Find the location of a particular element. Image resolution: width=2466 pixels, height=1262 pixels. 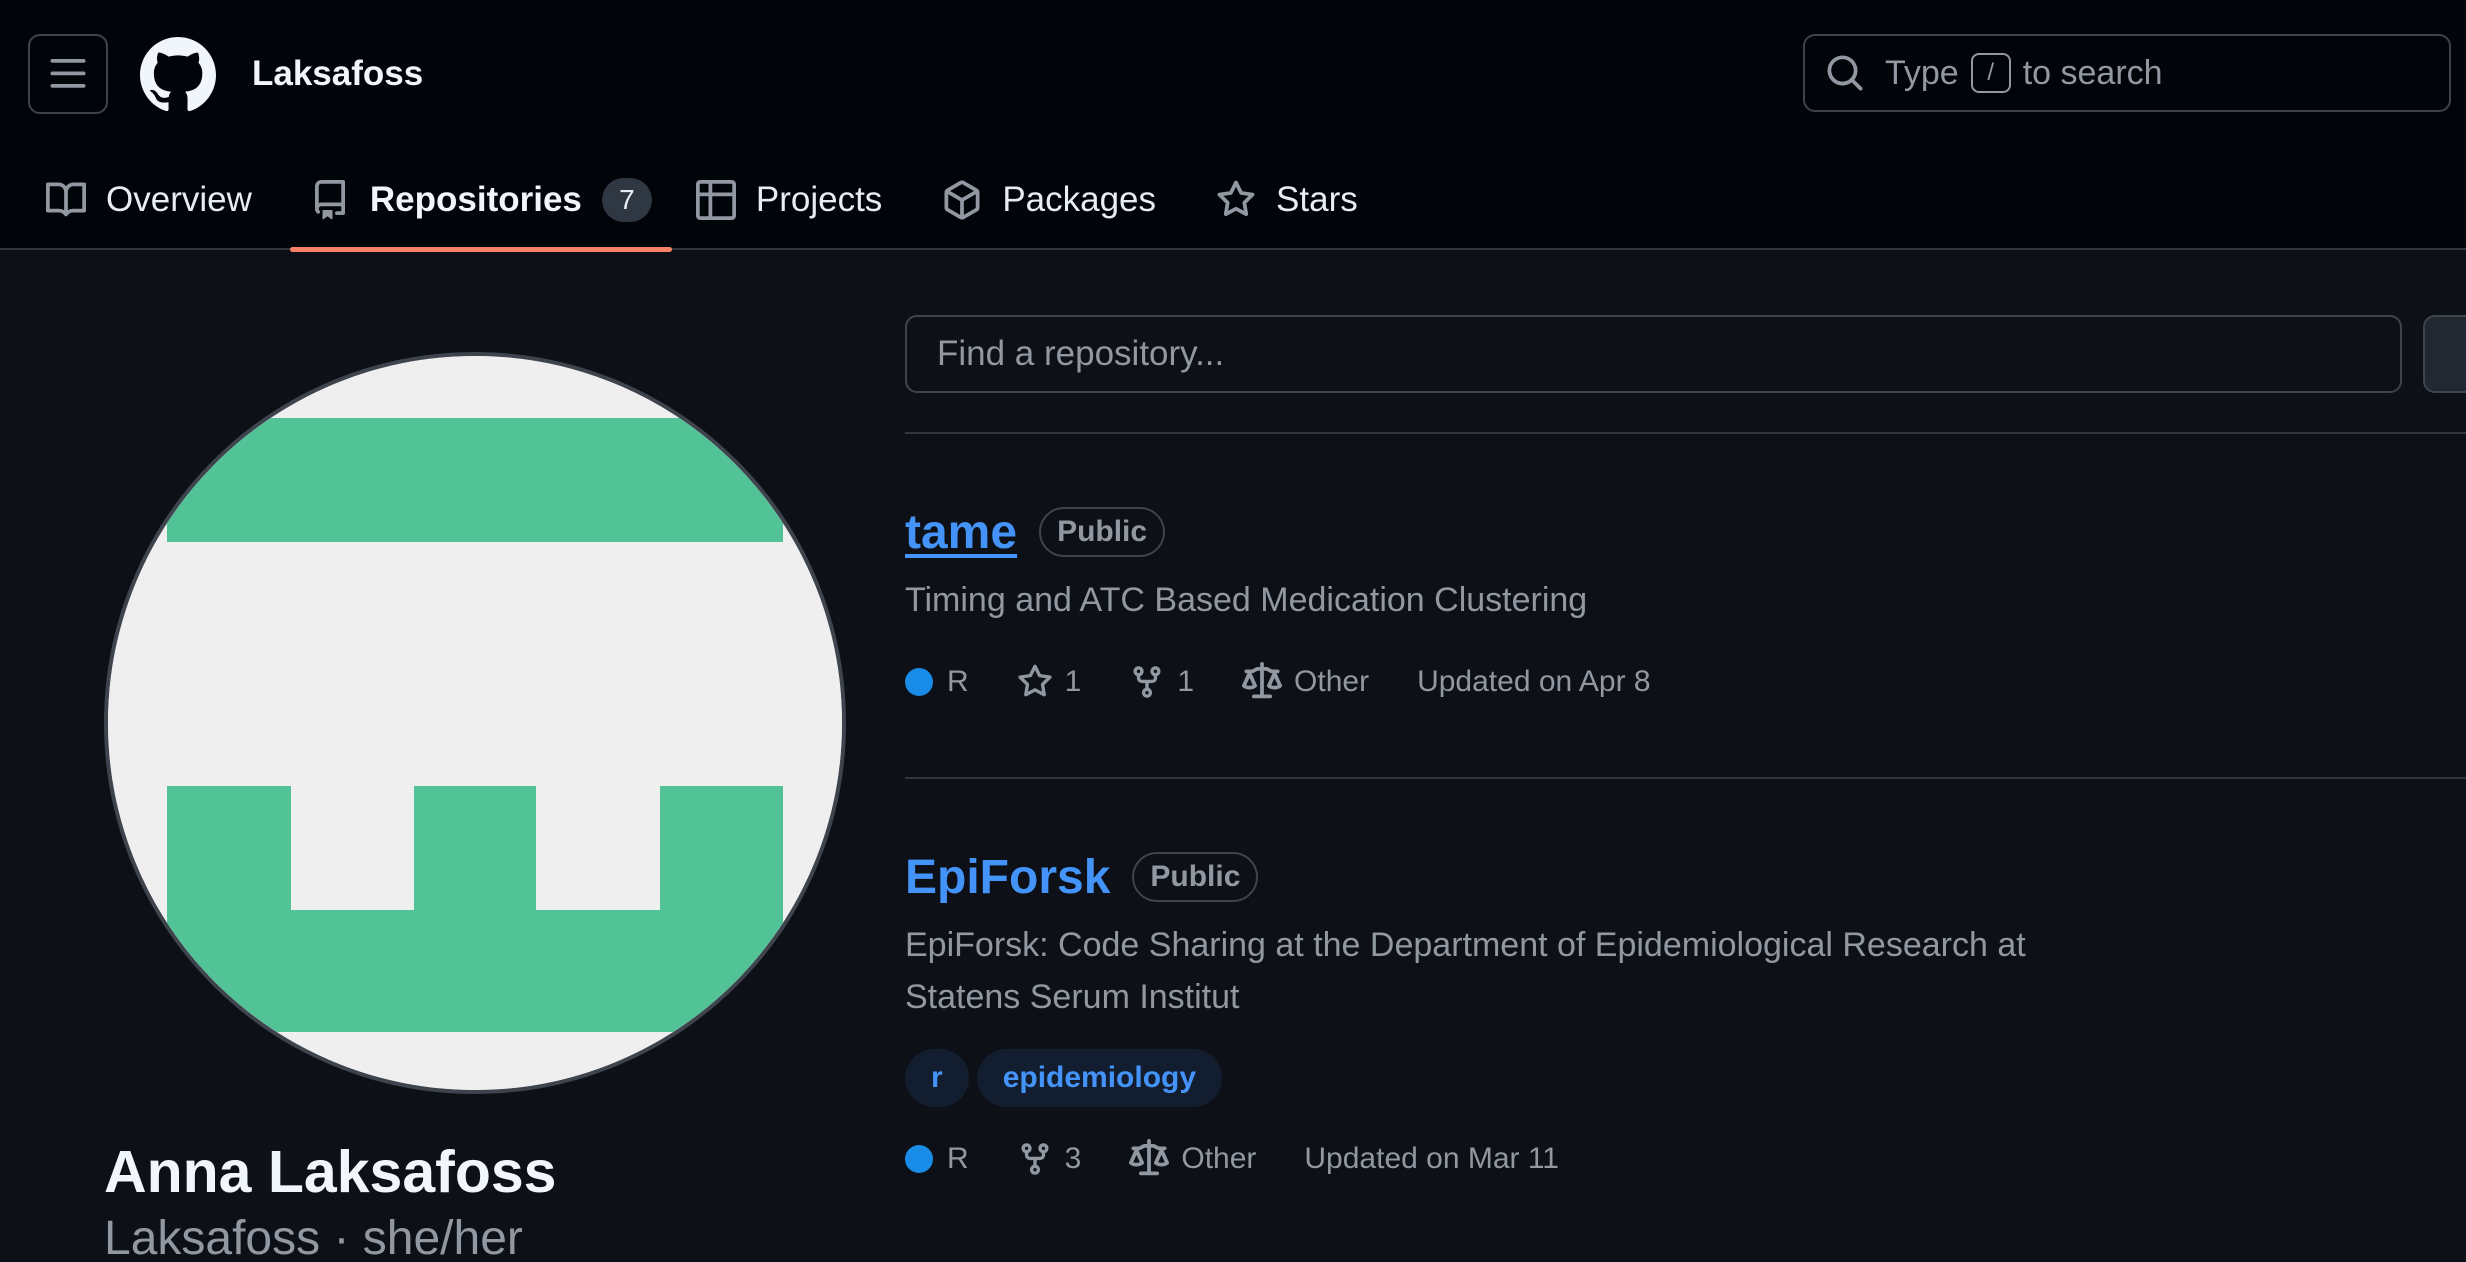

tab-label: Stars is located at coordinates (1317, 199).